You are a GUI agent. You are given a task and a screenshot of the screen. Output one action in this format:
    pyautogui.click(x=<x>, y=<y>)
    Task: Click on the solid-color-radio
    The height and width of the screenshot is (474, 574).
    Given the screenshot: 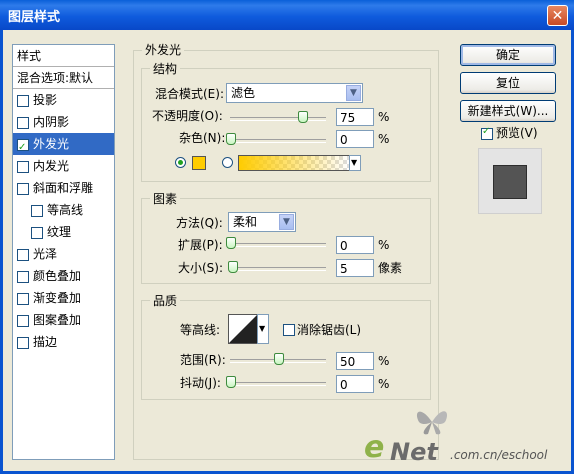 What is the action you would take?
    pyautogui.click(x=180, y=162)
    